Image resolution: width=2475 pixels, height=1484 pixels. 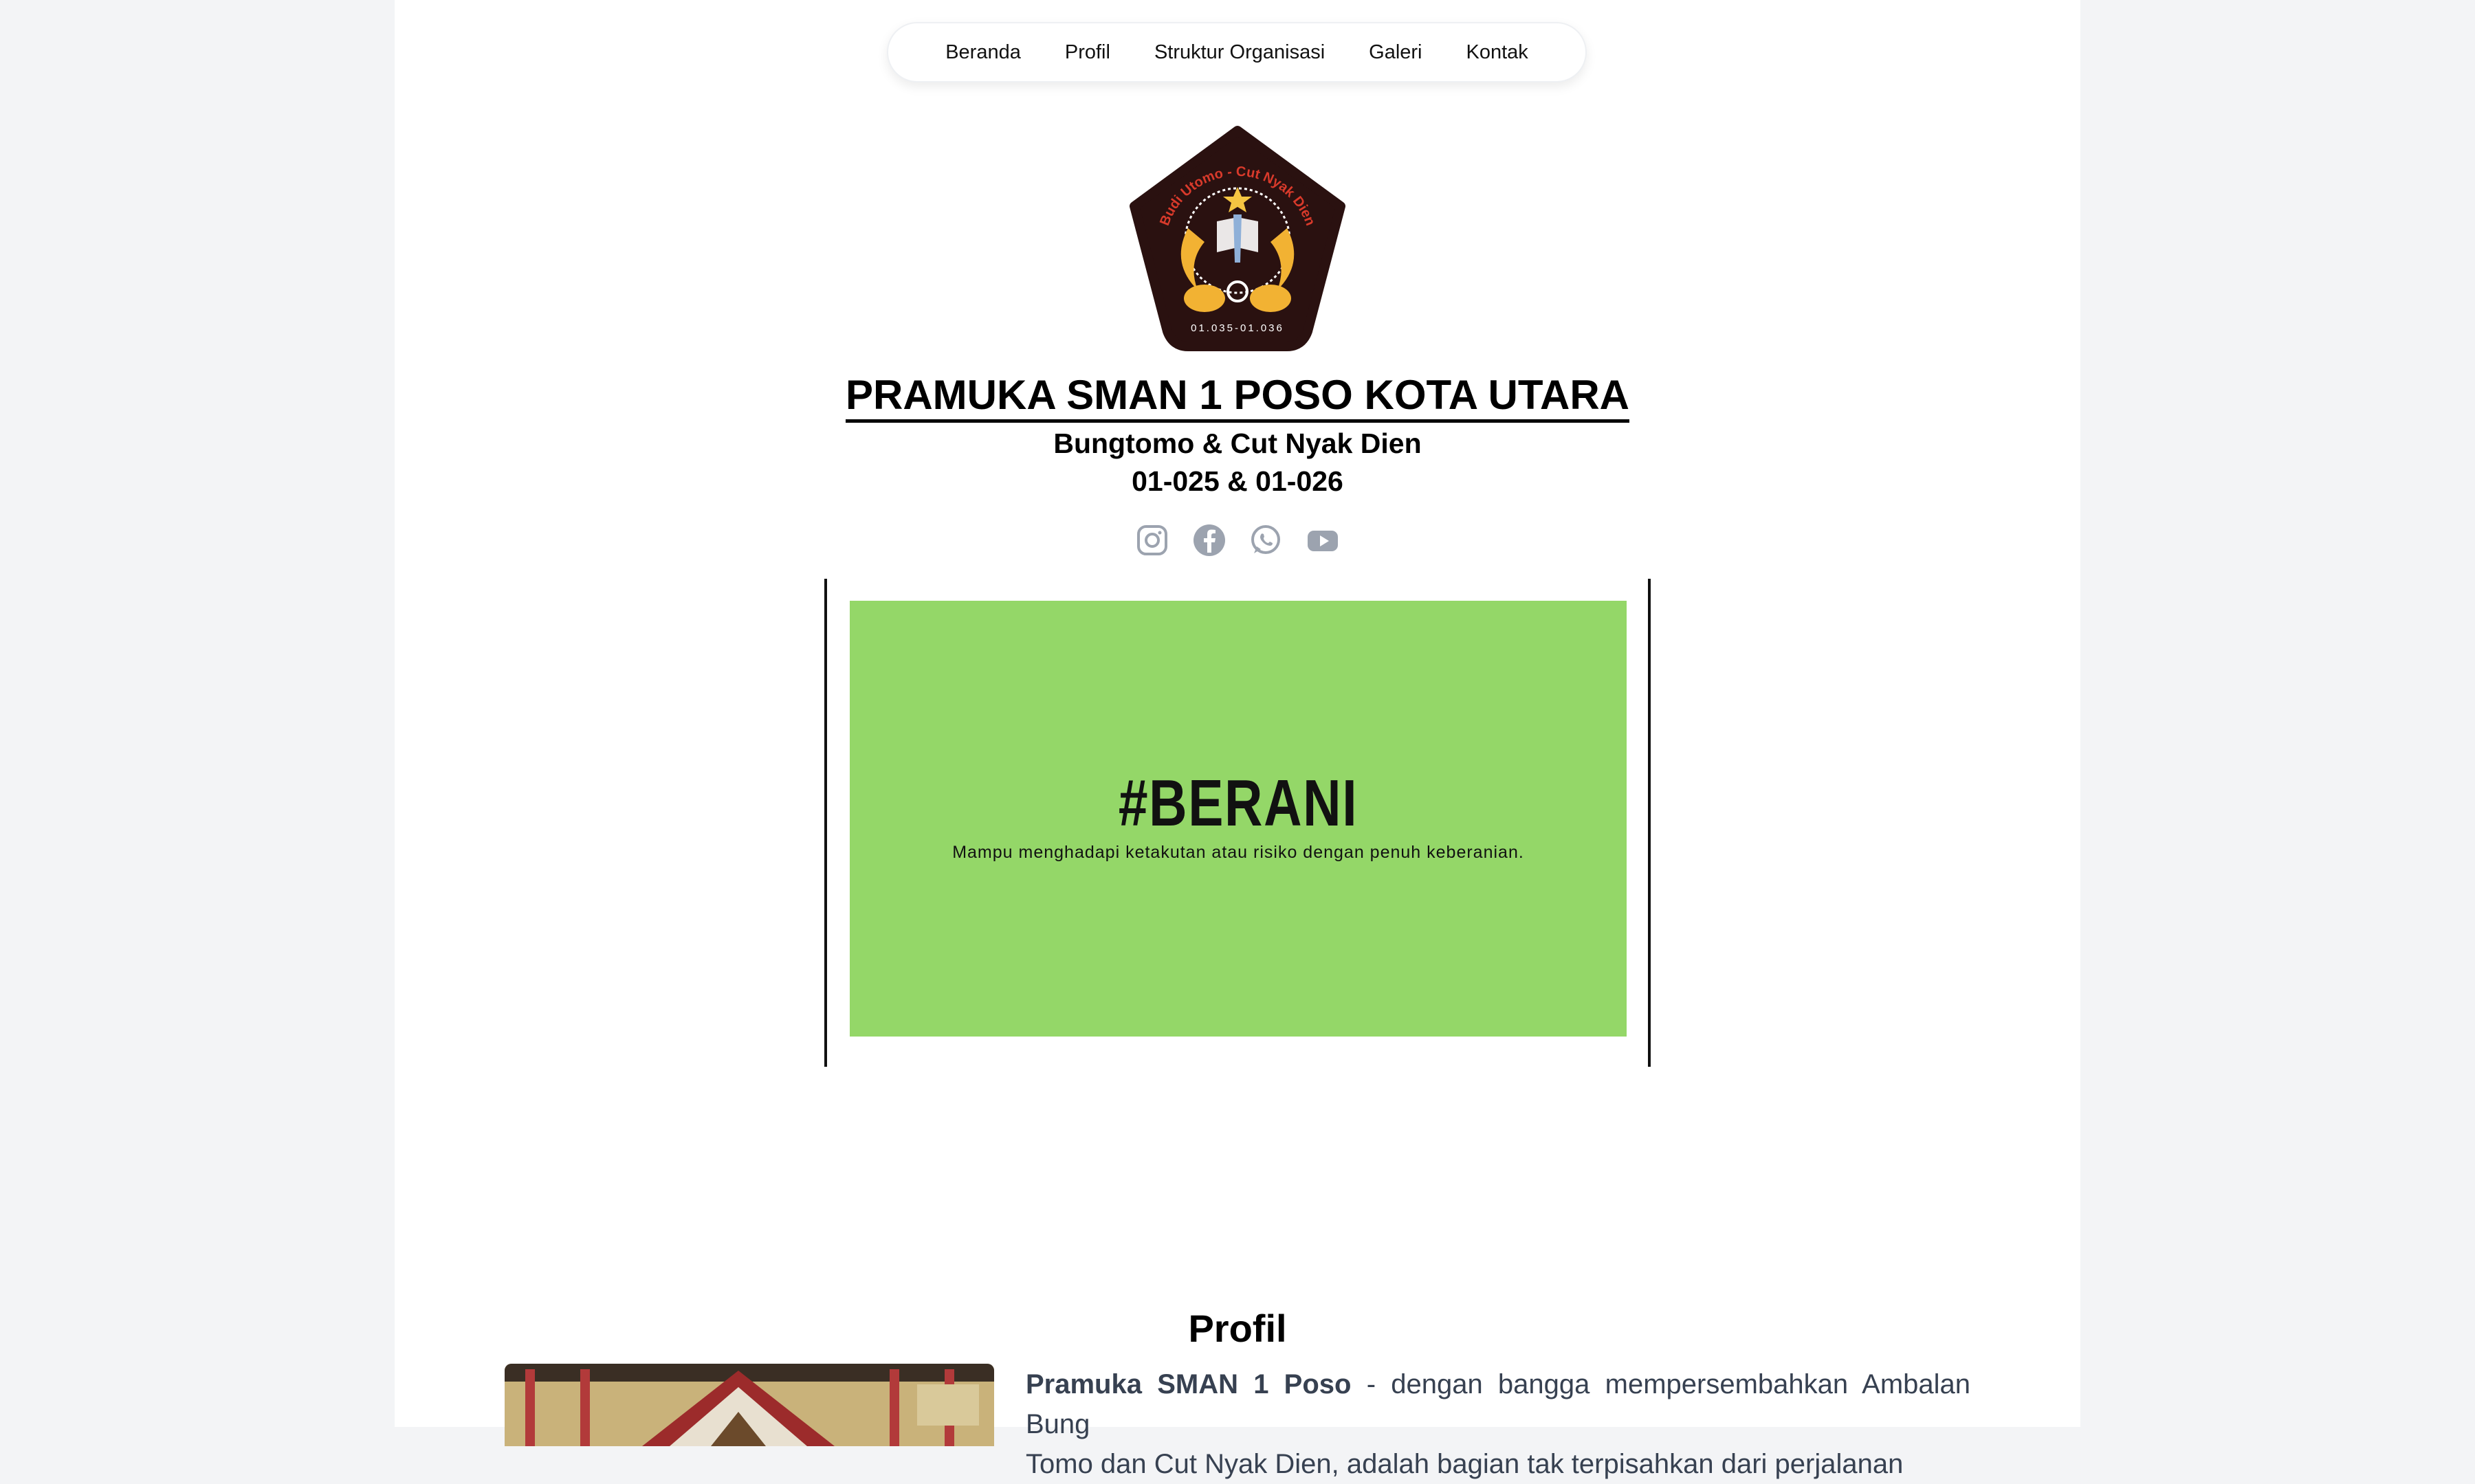 I want to click on nav-profil: Profil, so click(x=1087, y=53).